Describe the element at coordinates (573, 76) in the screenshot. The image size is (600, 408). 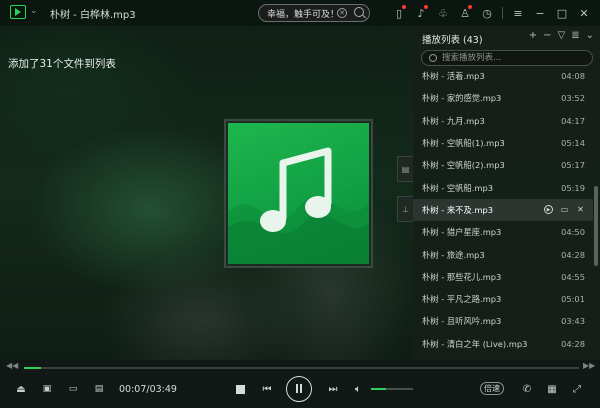
I see `playlist-item-duration: 04:08` at that location.